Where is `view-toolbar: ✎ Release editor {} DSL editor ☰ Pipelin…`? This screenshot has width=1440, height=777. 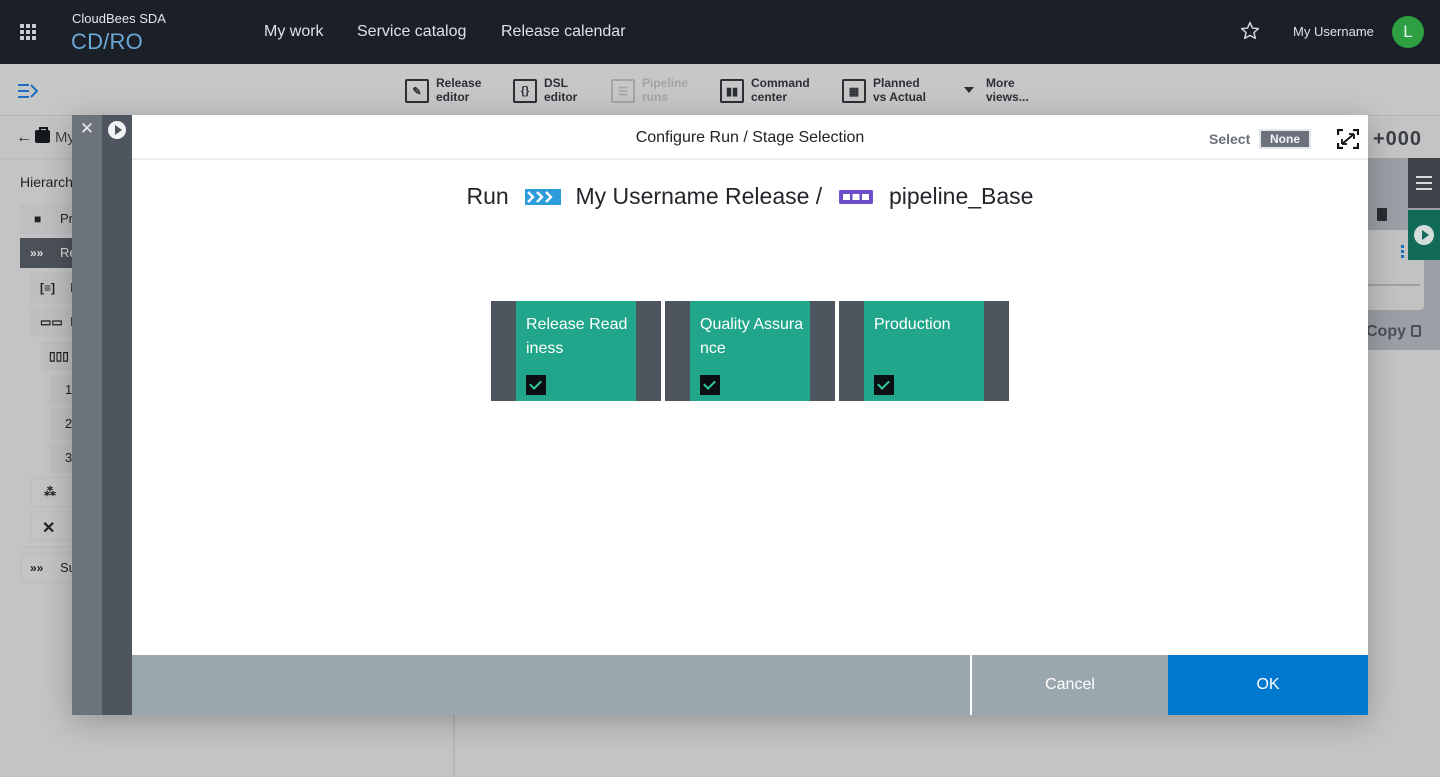 view-toolbar: ✎ Release editor {} DSL editor ☰ Pipelin… is located at coordinates (720, 92).